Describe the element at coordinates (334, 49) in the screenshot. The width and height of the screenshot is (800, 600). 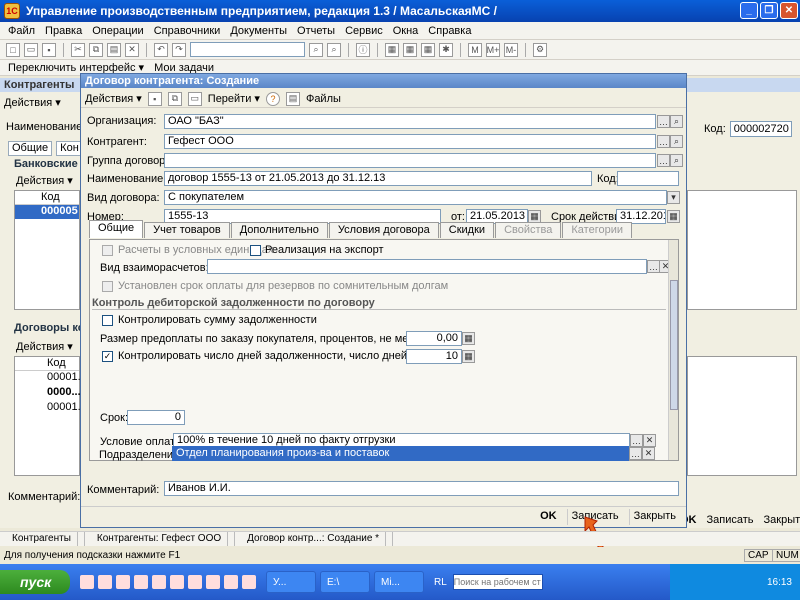
I see `find-next-icon: ⌕` at that location.